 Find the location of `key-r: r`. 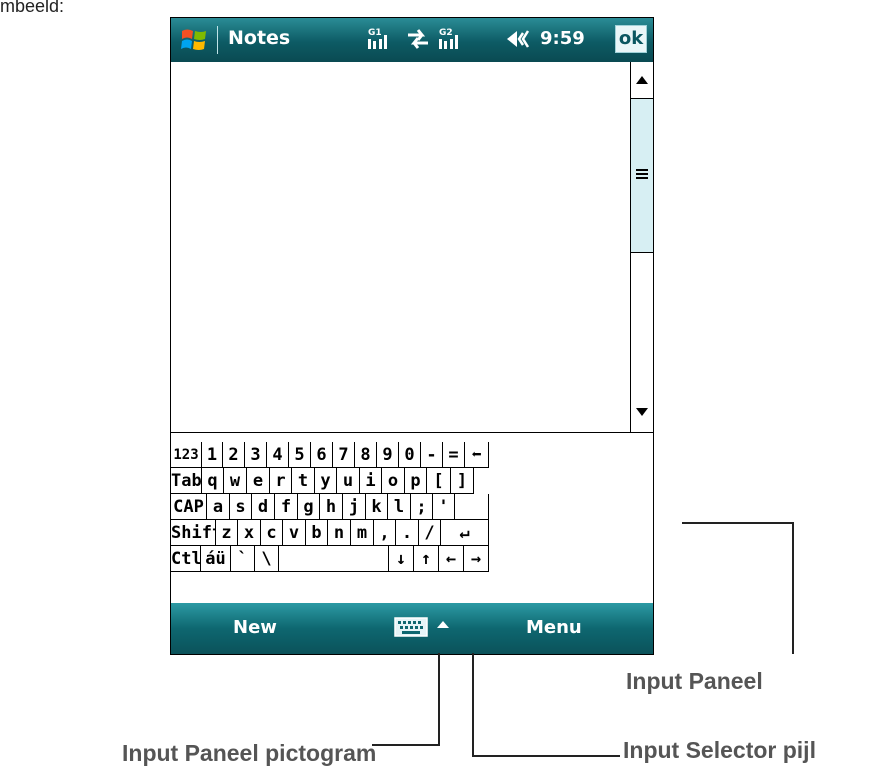

key-r: r is located at coordinates (281, 481).